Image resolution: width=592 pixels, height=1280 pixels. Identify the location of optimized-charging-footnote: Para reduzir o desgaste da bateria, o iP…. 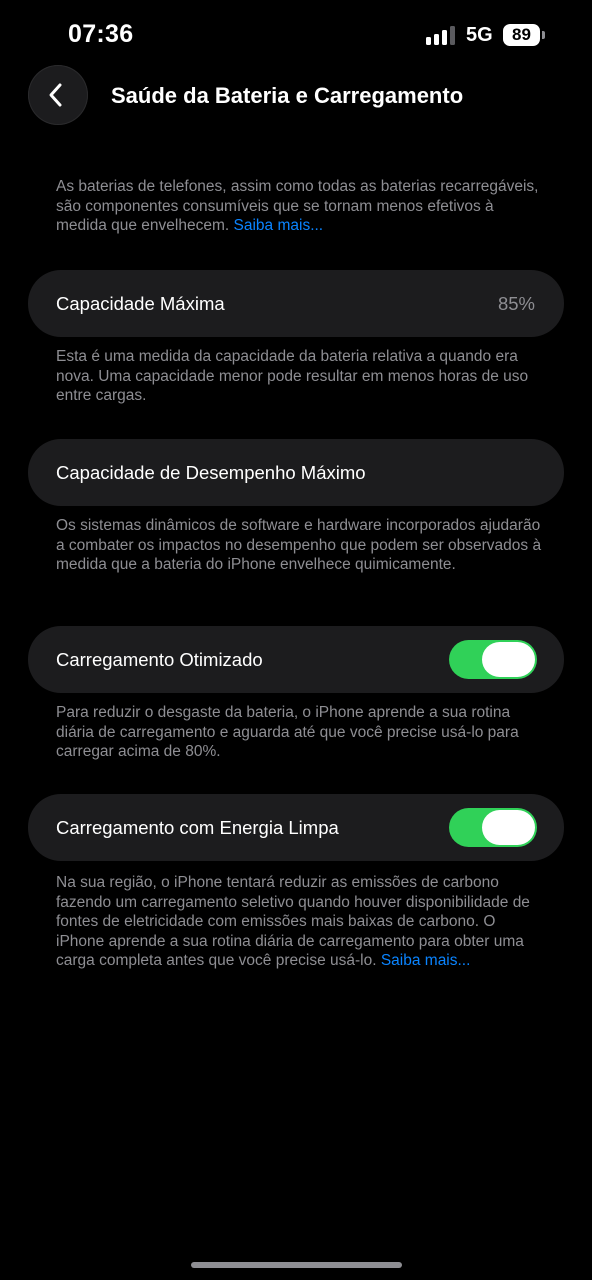
(287, 732).